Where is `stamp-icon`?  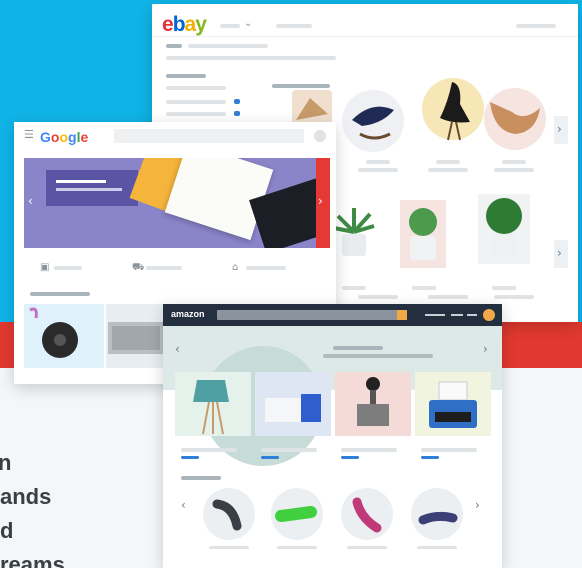
stamp-icon is located at coordinates (373, 401).